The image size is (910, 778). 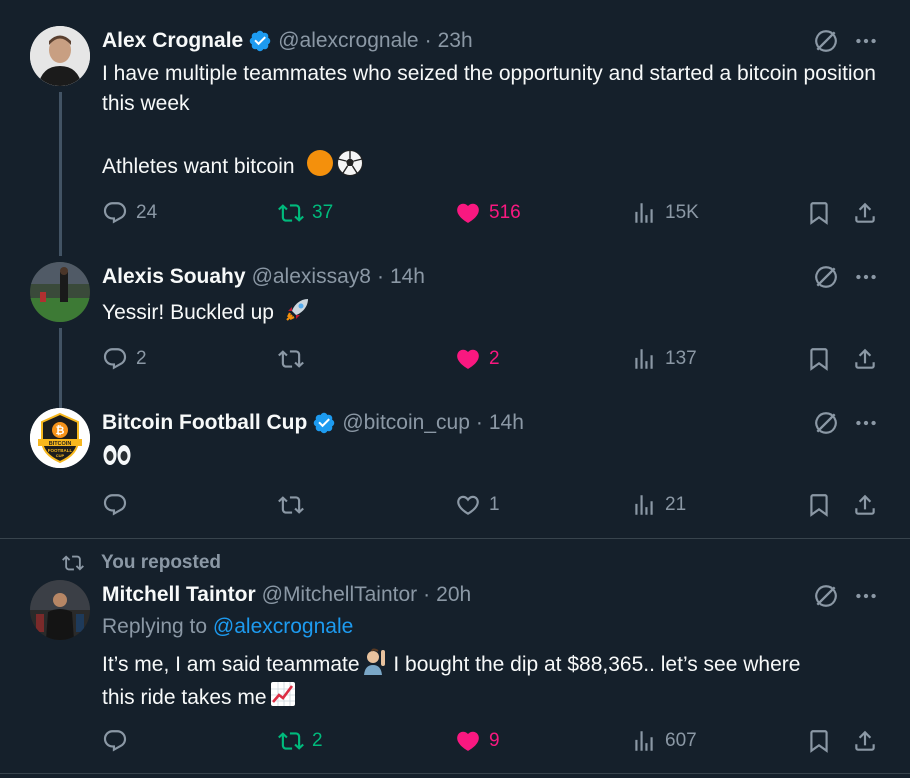 I want to click on action-bar: 1 21, so click(x=495, y=505).